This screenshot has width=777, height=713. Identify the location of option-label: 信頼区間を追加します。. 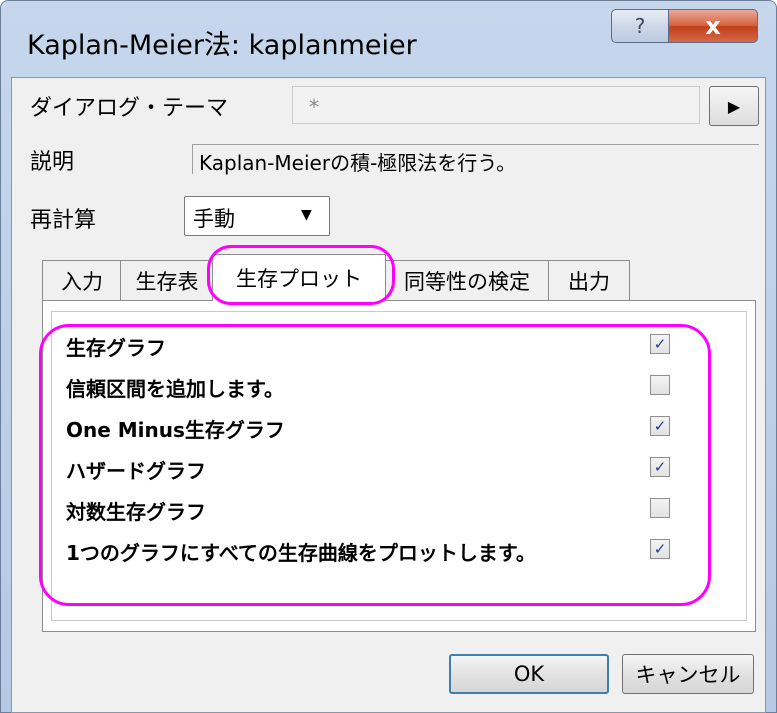
(175, 389).